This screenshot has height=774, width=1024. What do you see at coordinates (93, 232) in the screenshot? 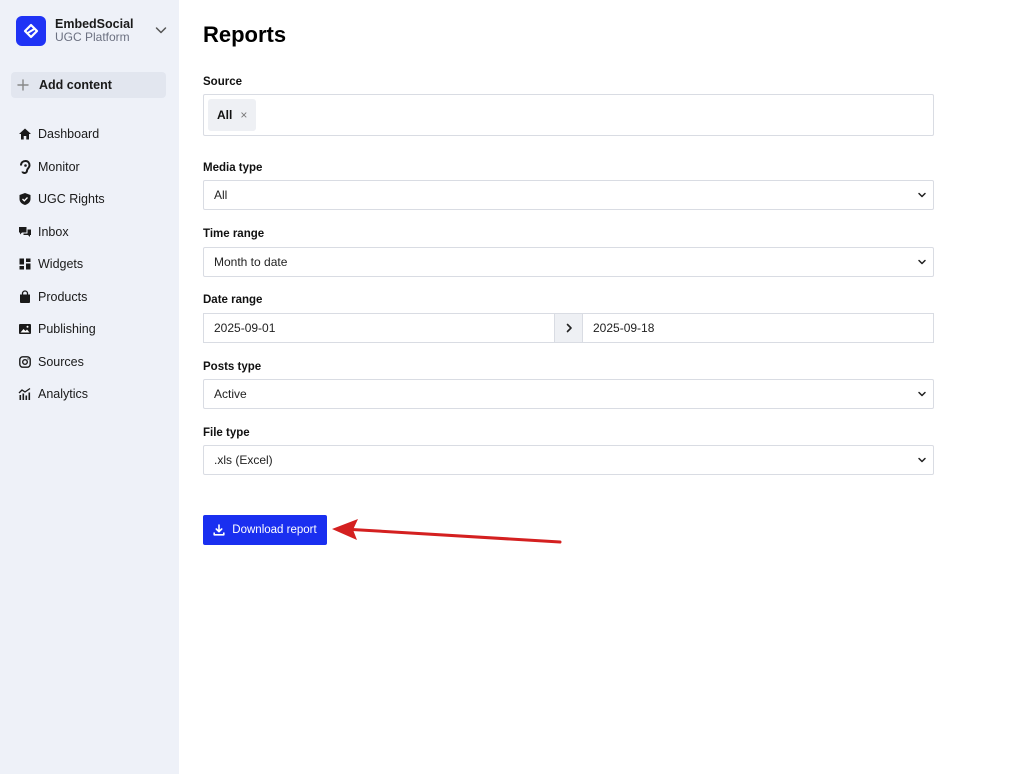
I see `sidebar-item-inbox: Inbox` at bounding box center [93, 232].